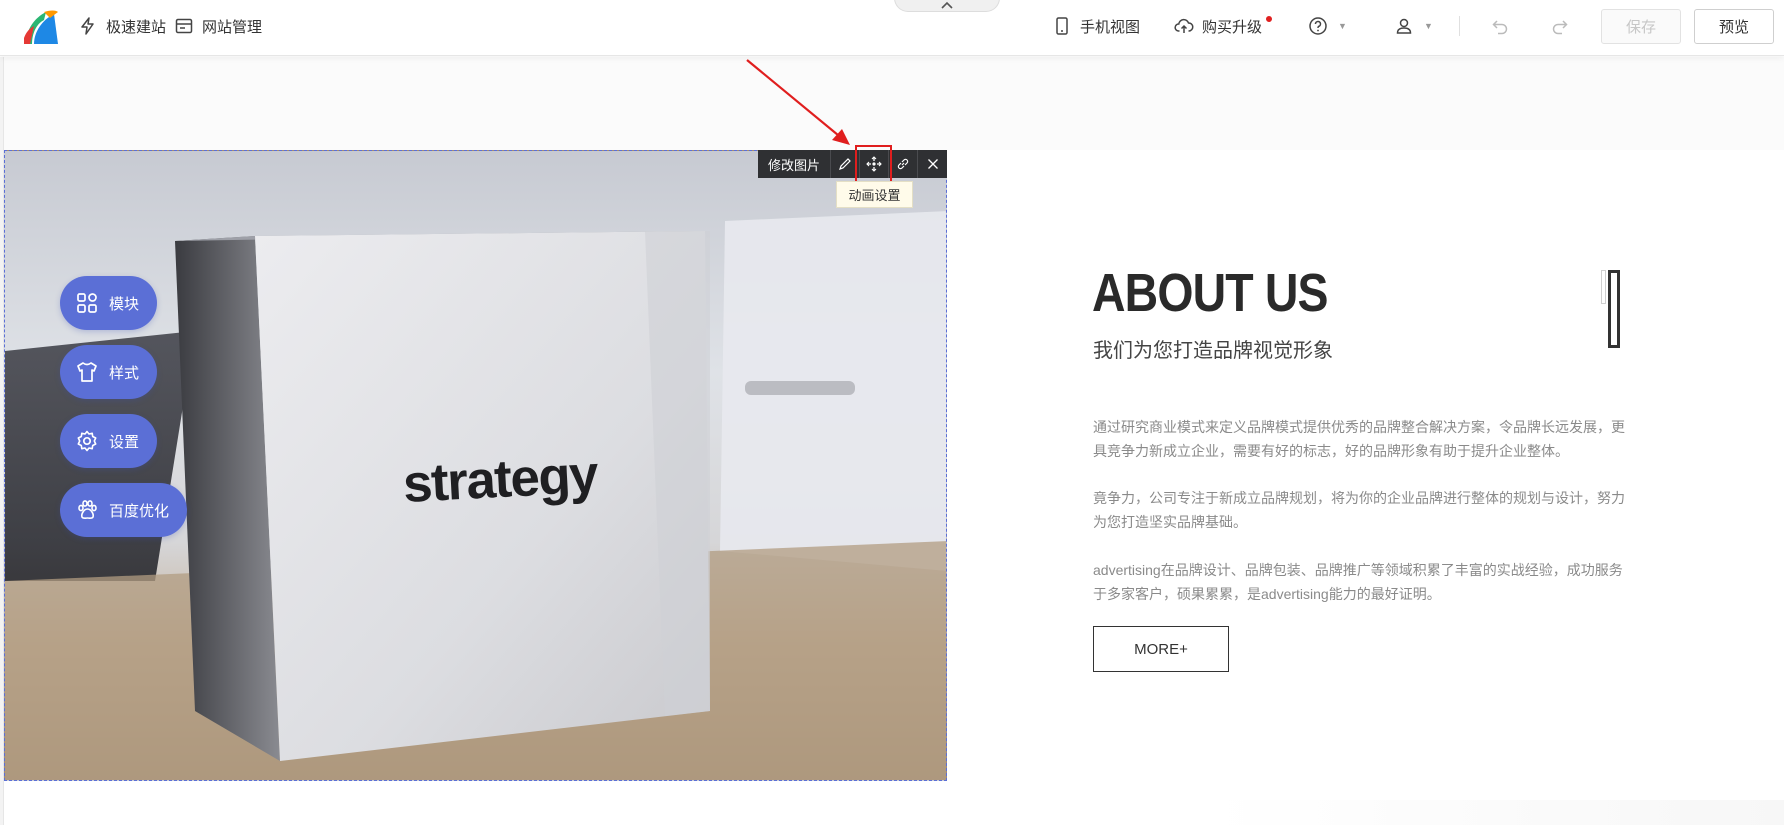 The width and height of the screenshot is (1784, 825). Describe the element at coordinates (1614, 309) in the screenshot. I see `decorative-frame` at that location.